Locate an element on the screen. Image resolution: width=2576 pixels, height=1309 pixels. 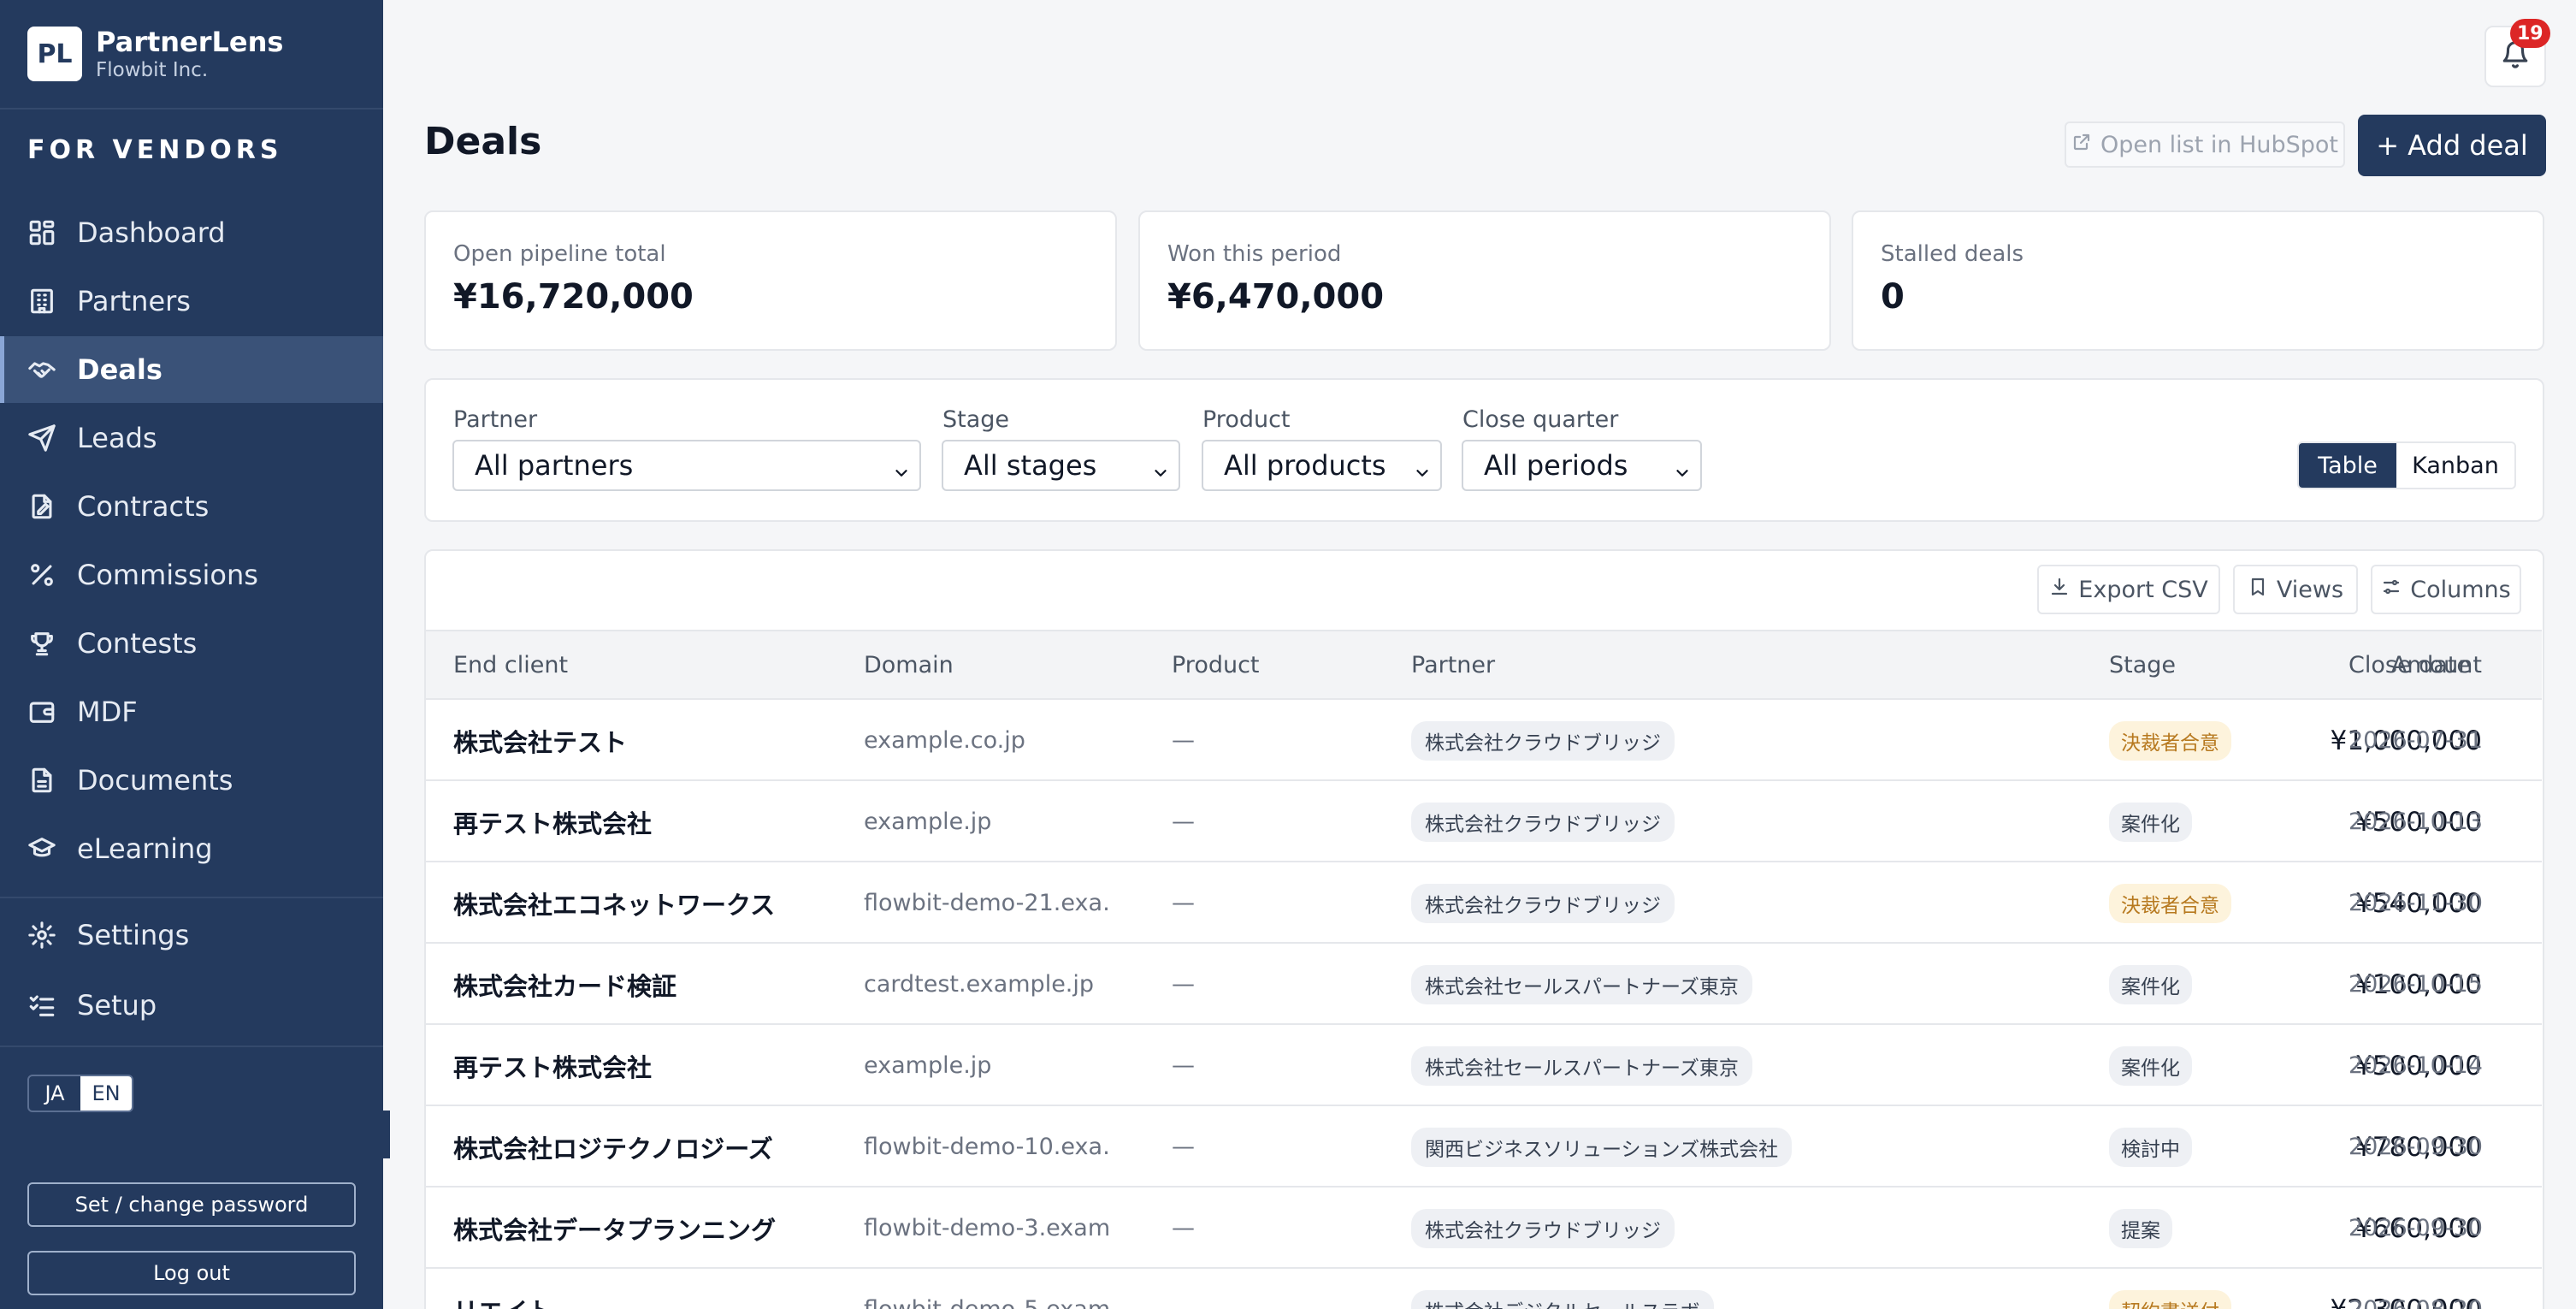
end-client-cell: 株式会社エコネットワークス is located at coordinates (641, 903).